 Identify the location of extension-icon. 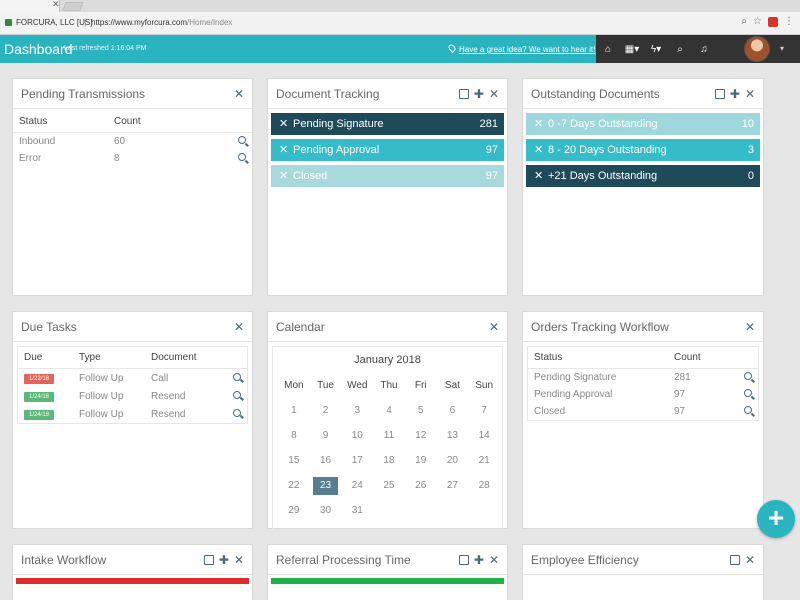
(773, 21).